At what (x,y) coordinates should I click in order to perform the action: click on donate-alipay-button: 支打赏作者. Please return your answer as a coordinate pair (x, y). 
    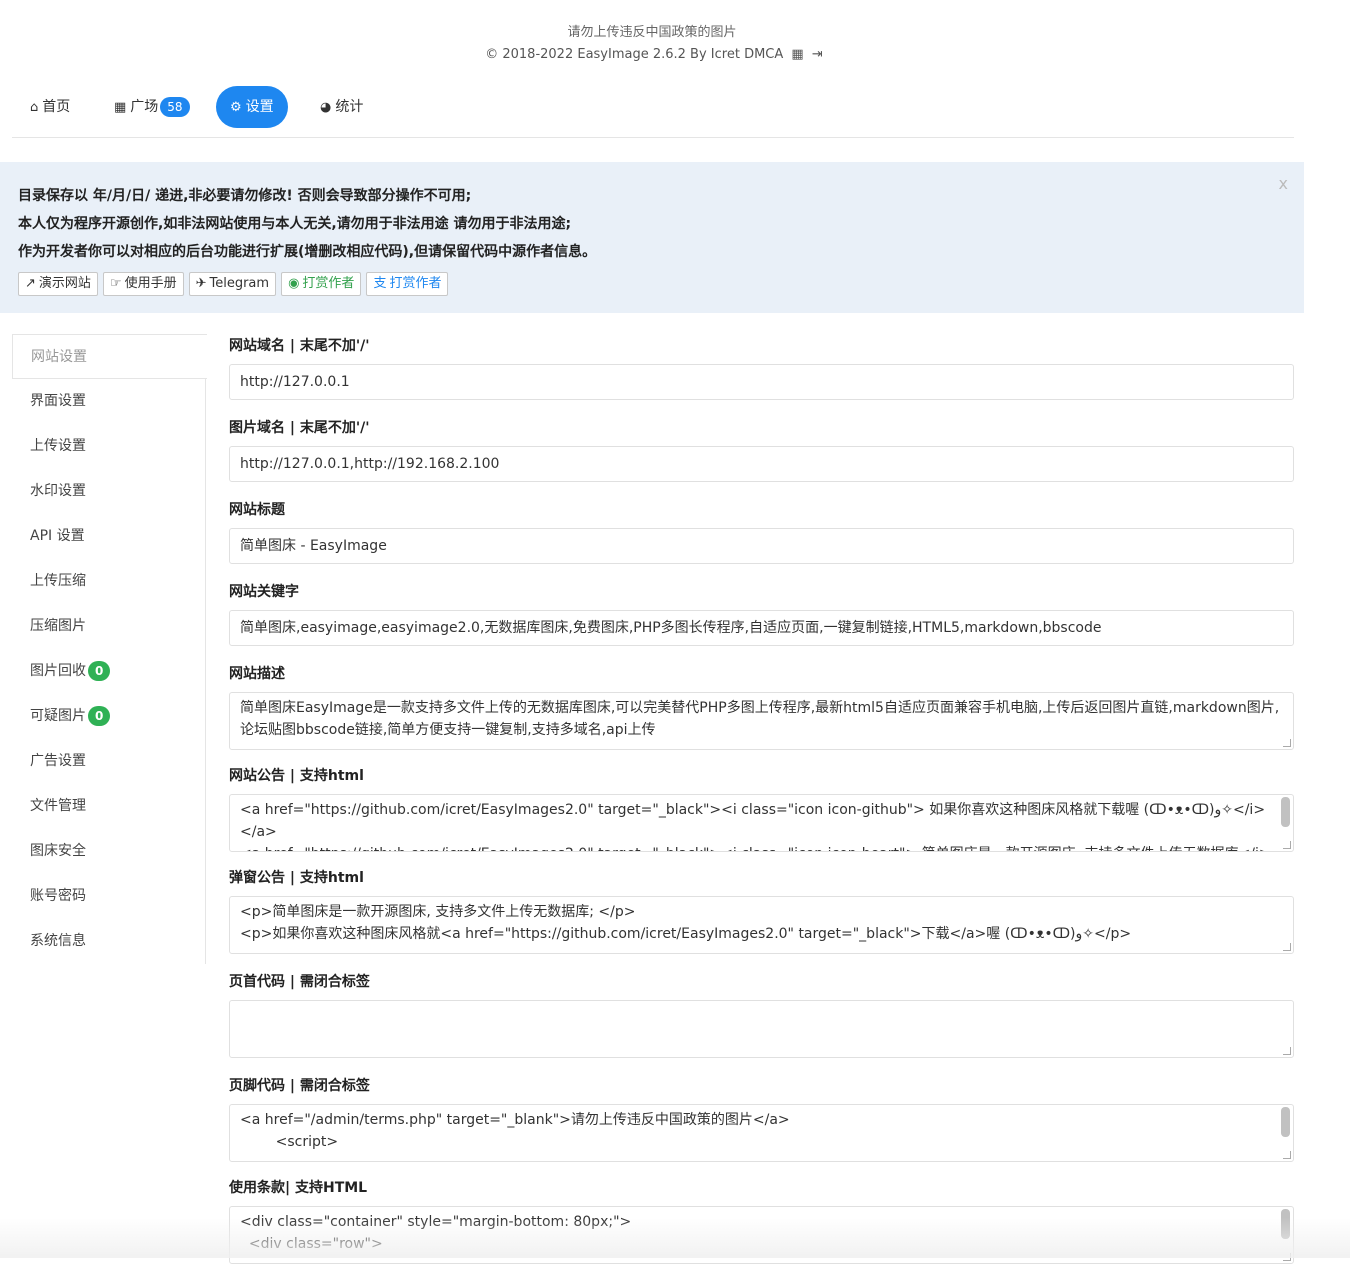
    Looking at the image, I should click on (407, 284).